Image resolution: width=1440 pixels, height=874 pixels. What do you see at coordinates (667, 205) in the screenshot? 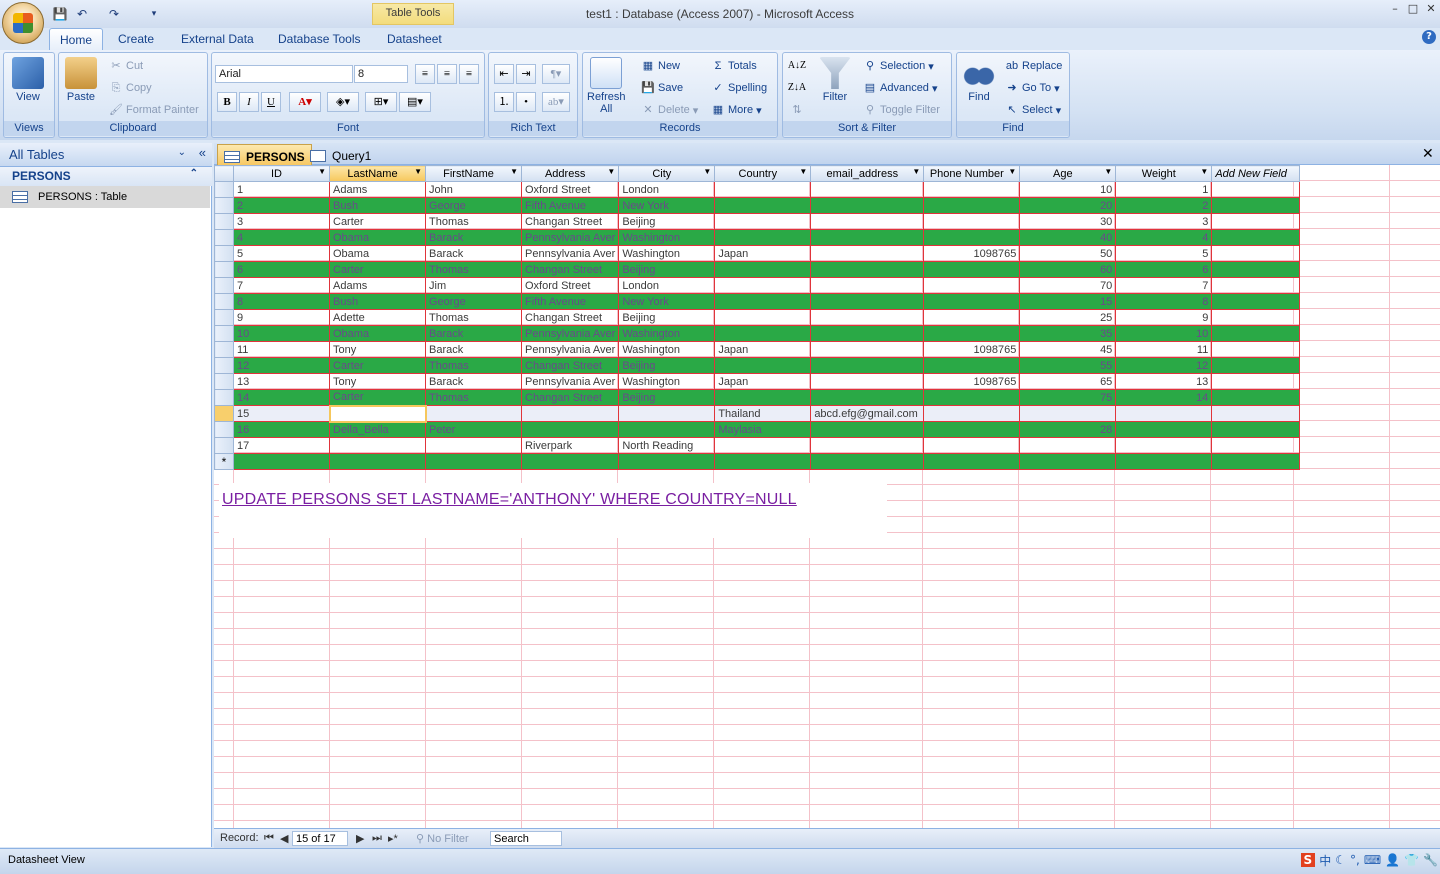
I see `table-cell: New York` at bounding box center [667, 205].